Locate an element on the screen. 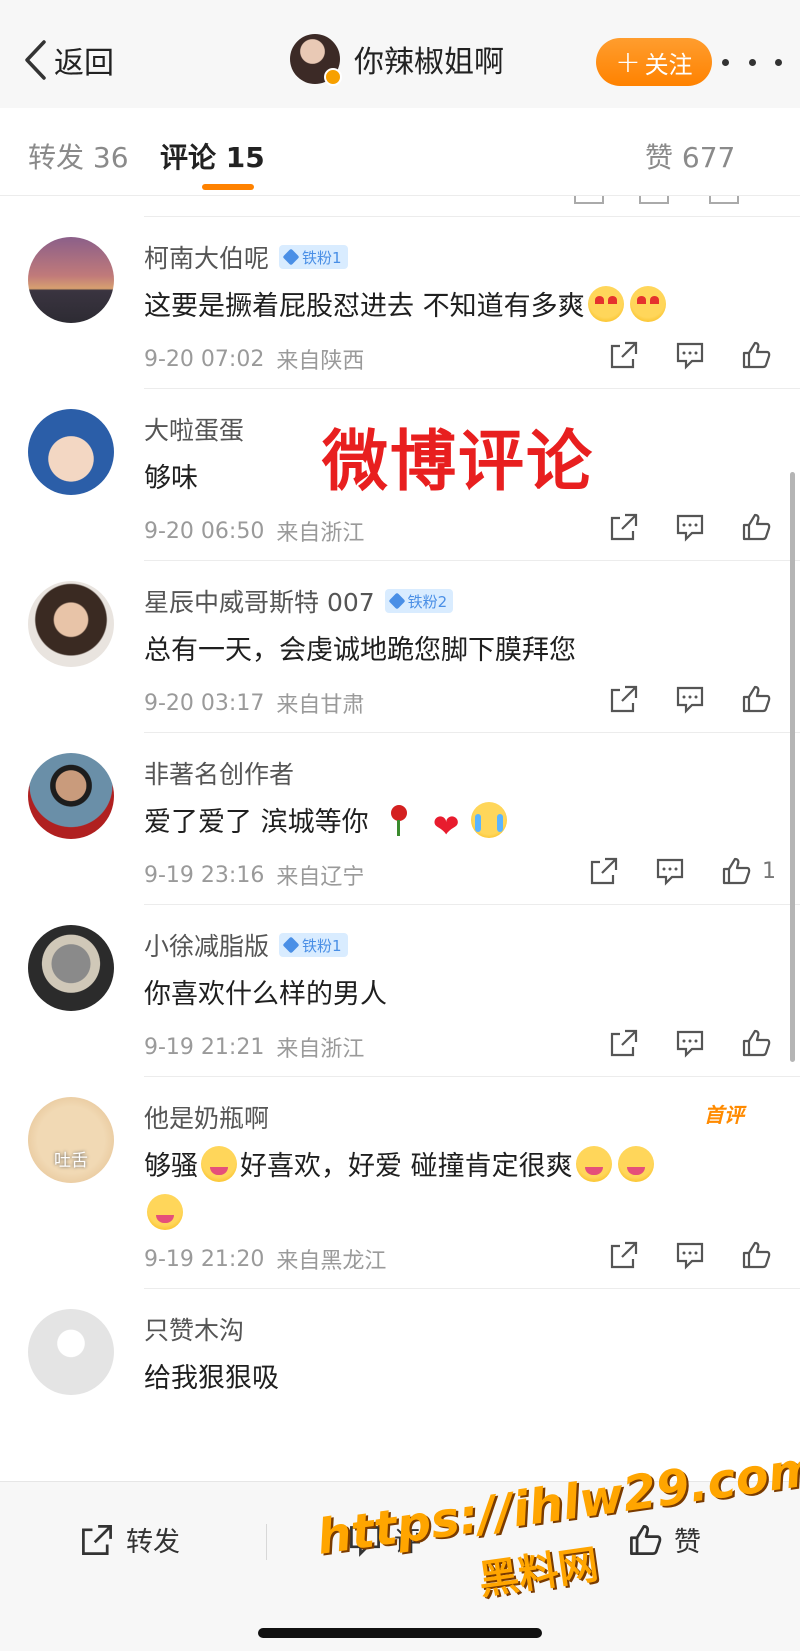 The image size is (800, 1651). comment-author: 非著名创作者 is located at coordinates (219, 773).